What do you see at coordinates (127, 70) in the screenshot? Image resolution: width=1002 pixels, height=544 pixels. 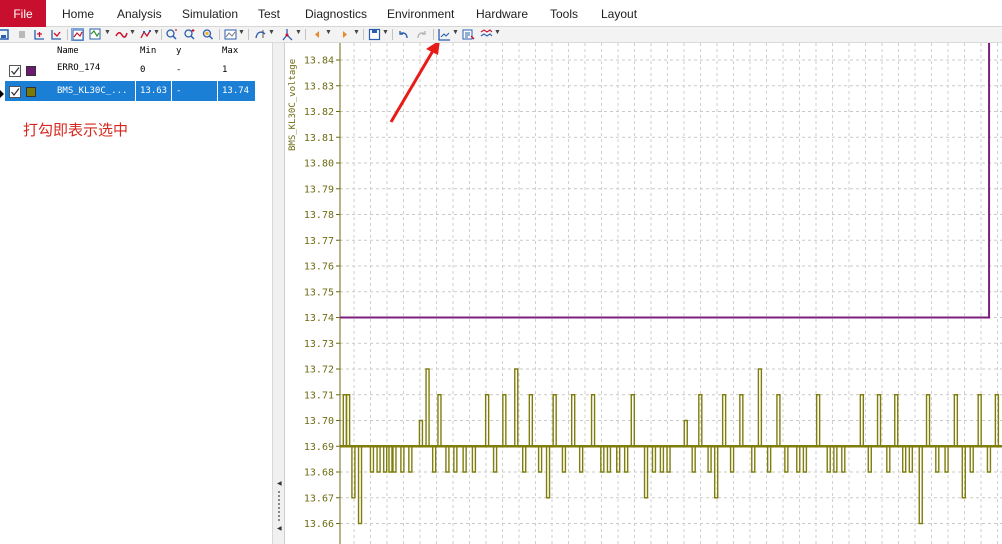 I see `signal-row-erro-174: ERRO_174 0 - 1` at bounding box center [127, 70].